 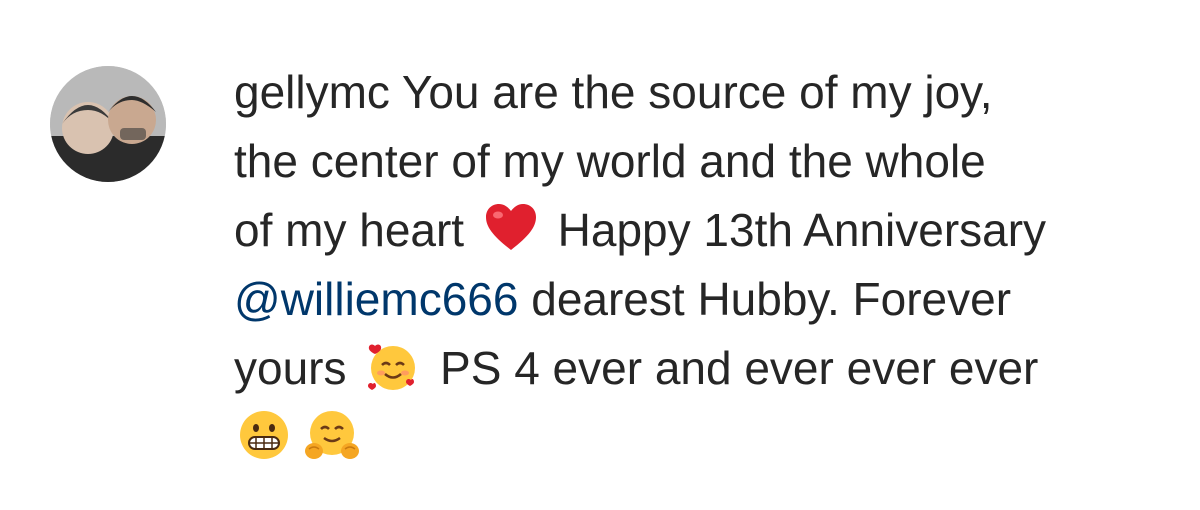 What do you see at coordinates (332, 435) in the screenshot?
I see `hugging-face-icon` at bounding box center [332, 435].